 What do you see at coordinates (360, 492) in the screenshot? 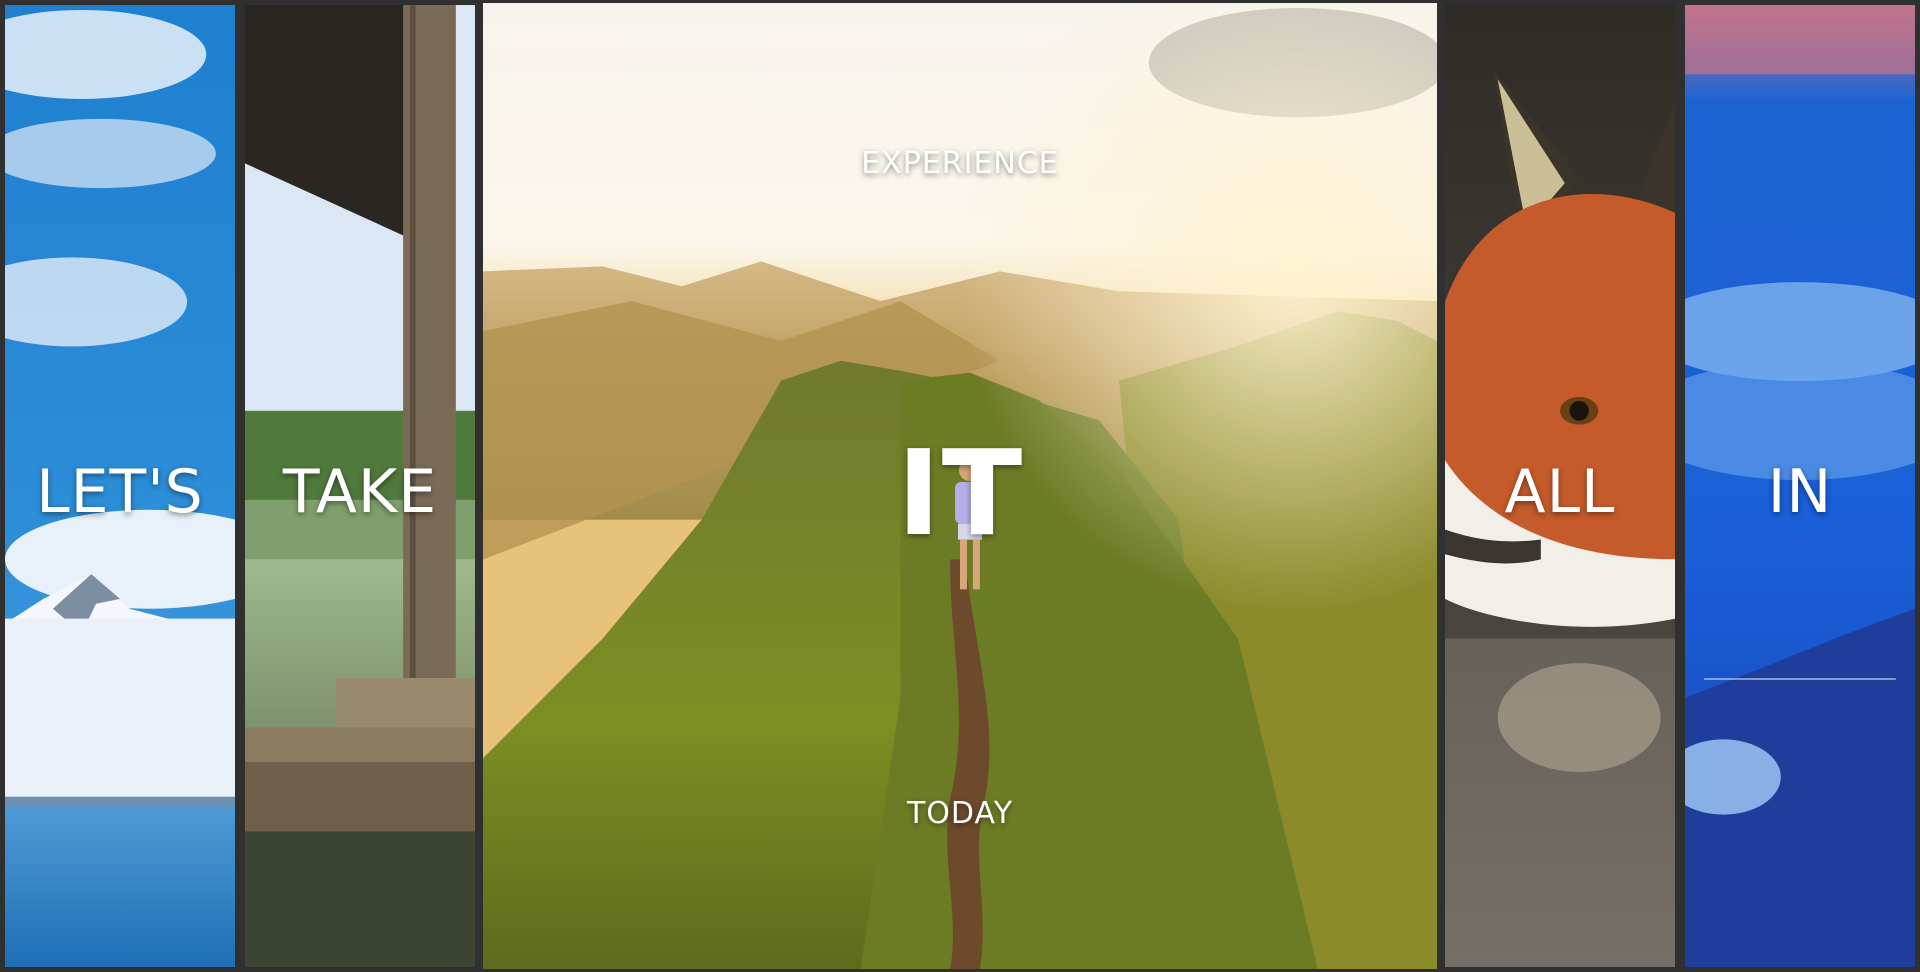
I see `word-take: TAKE` at bounding box center [360, 492].